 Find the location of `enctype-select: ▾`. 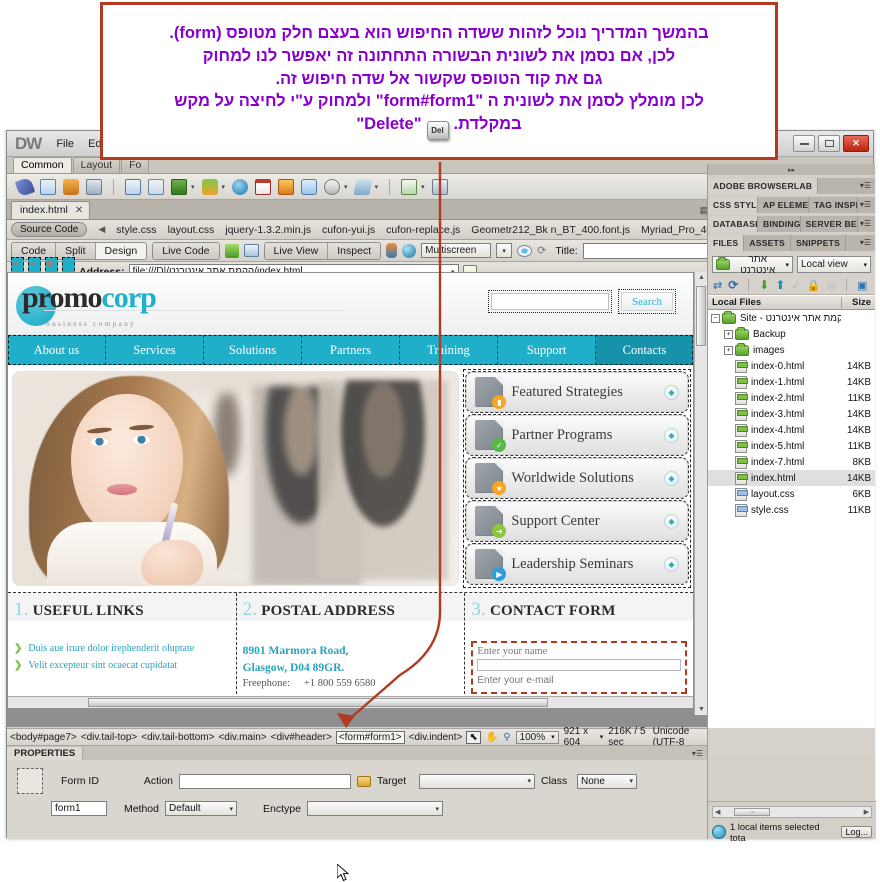

enctype-select: ▾ is located at coordinates (375, 808).